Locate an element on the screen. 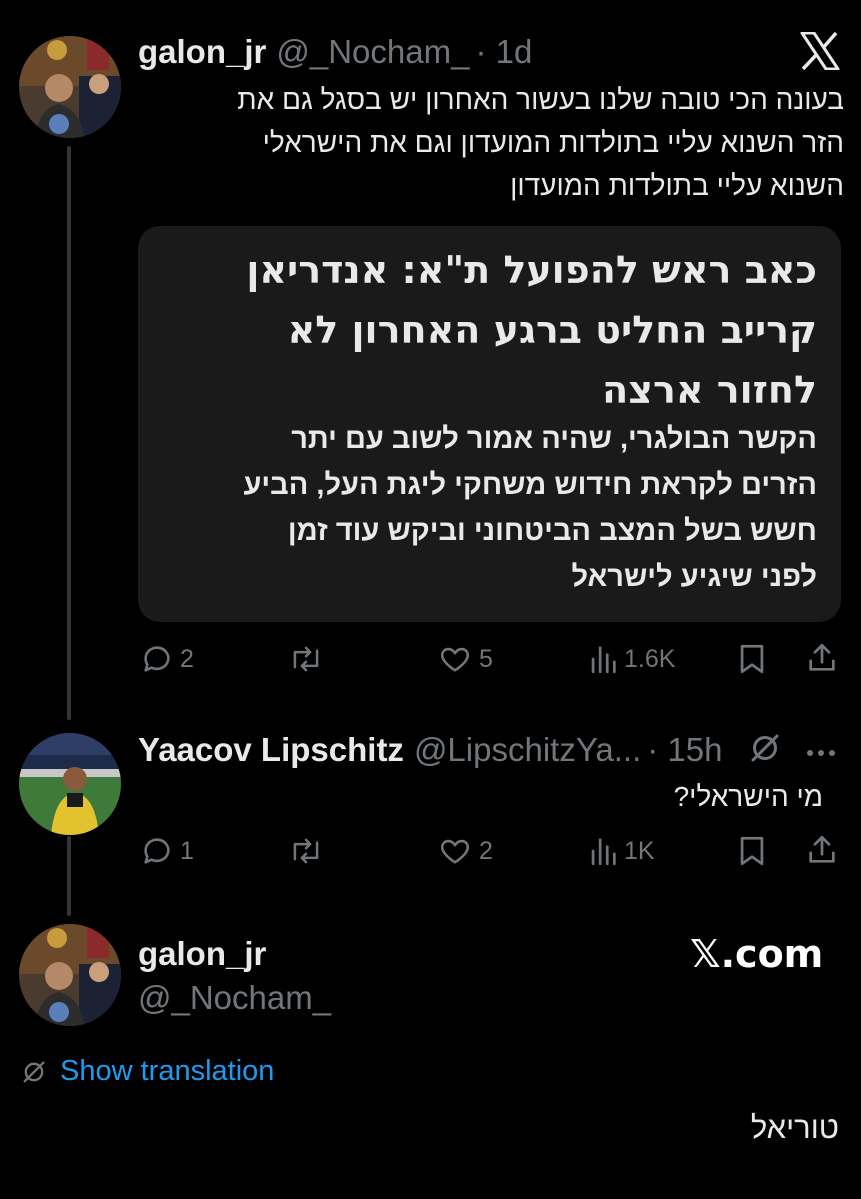 The height and width of the screenshot is (1199, 861). show-translation-link: Show translation is located at coordinates (147, 1071).